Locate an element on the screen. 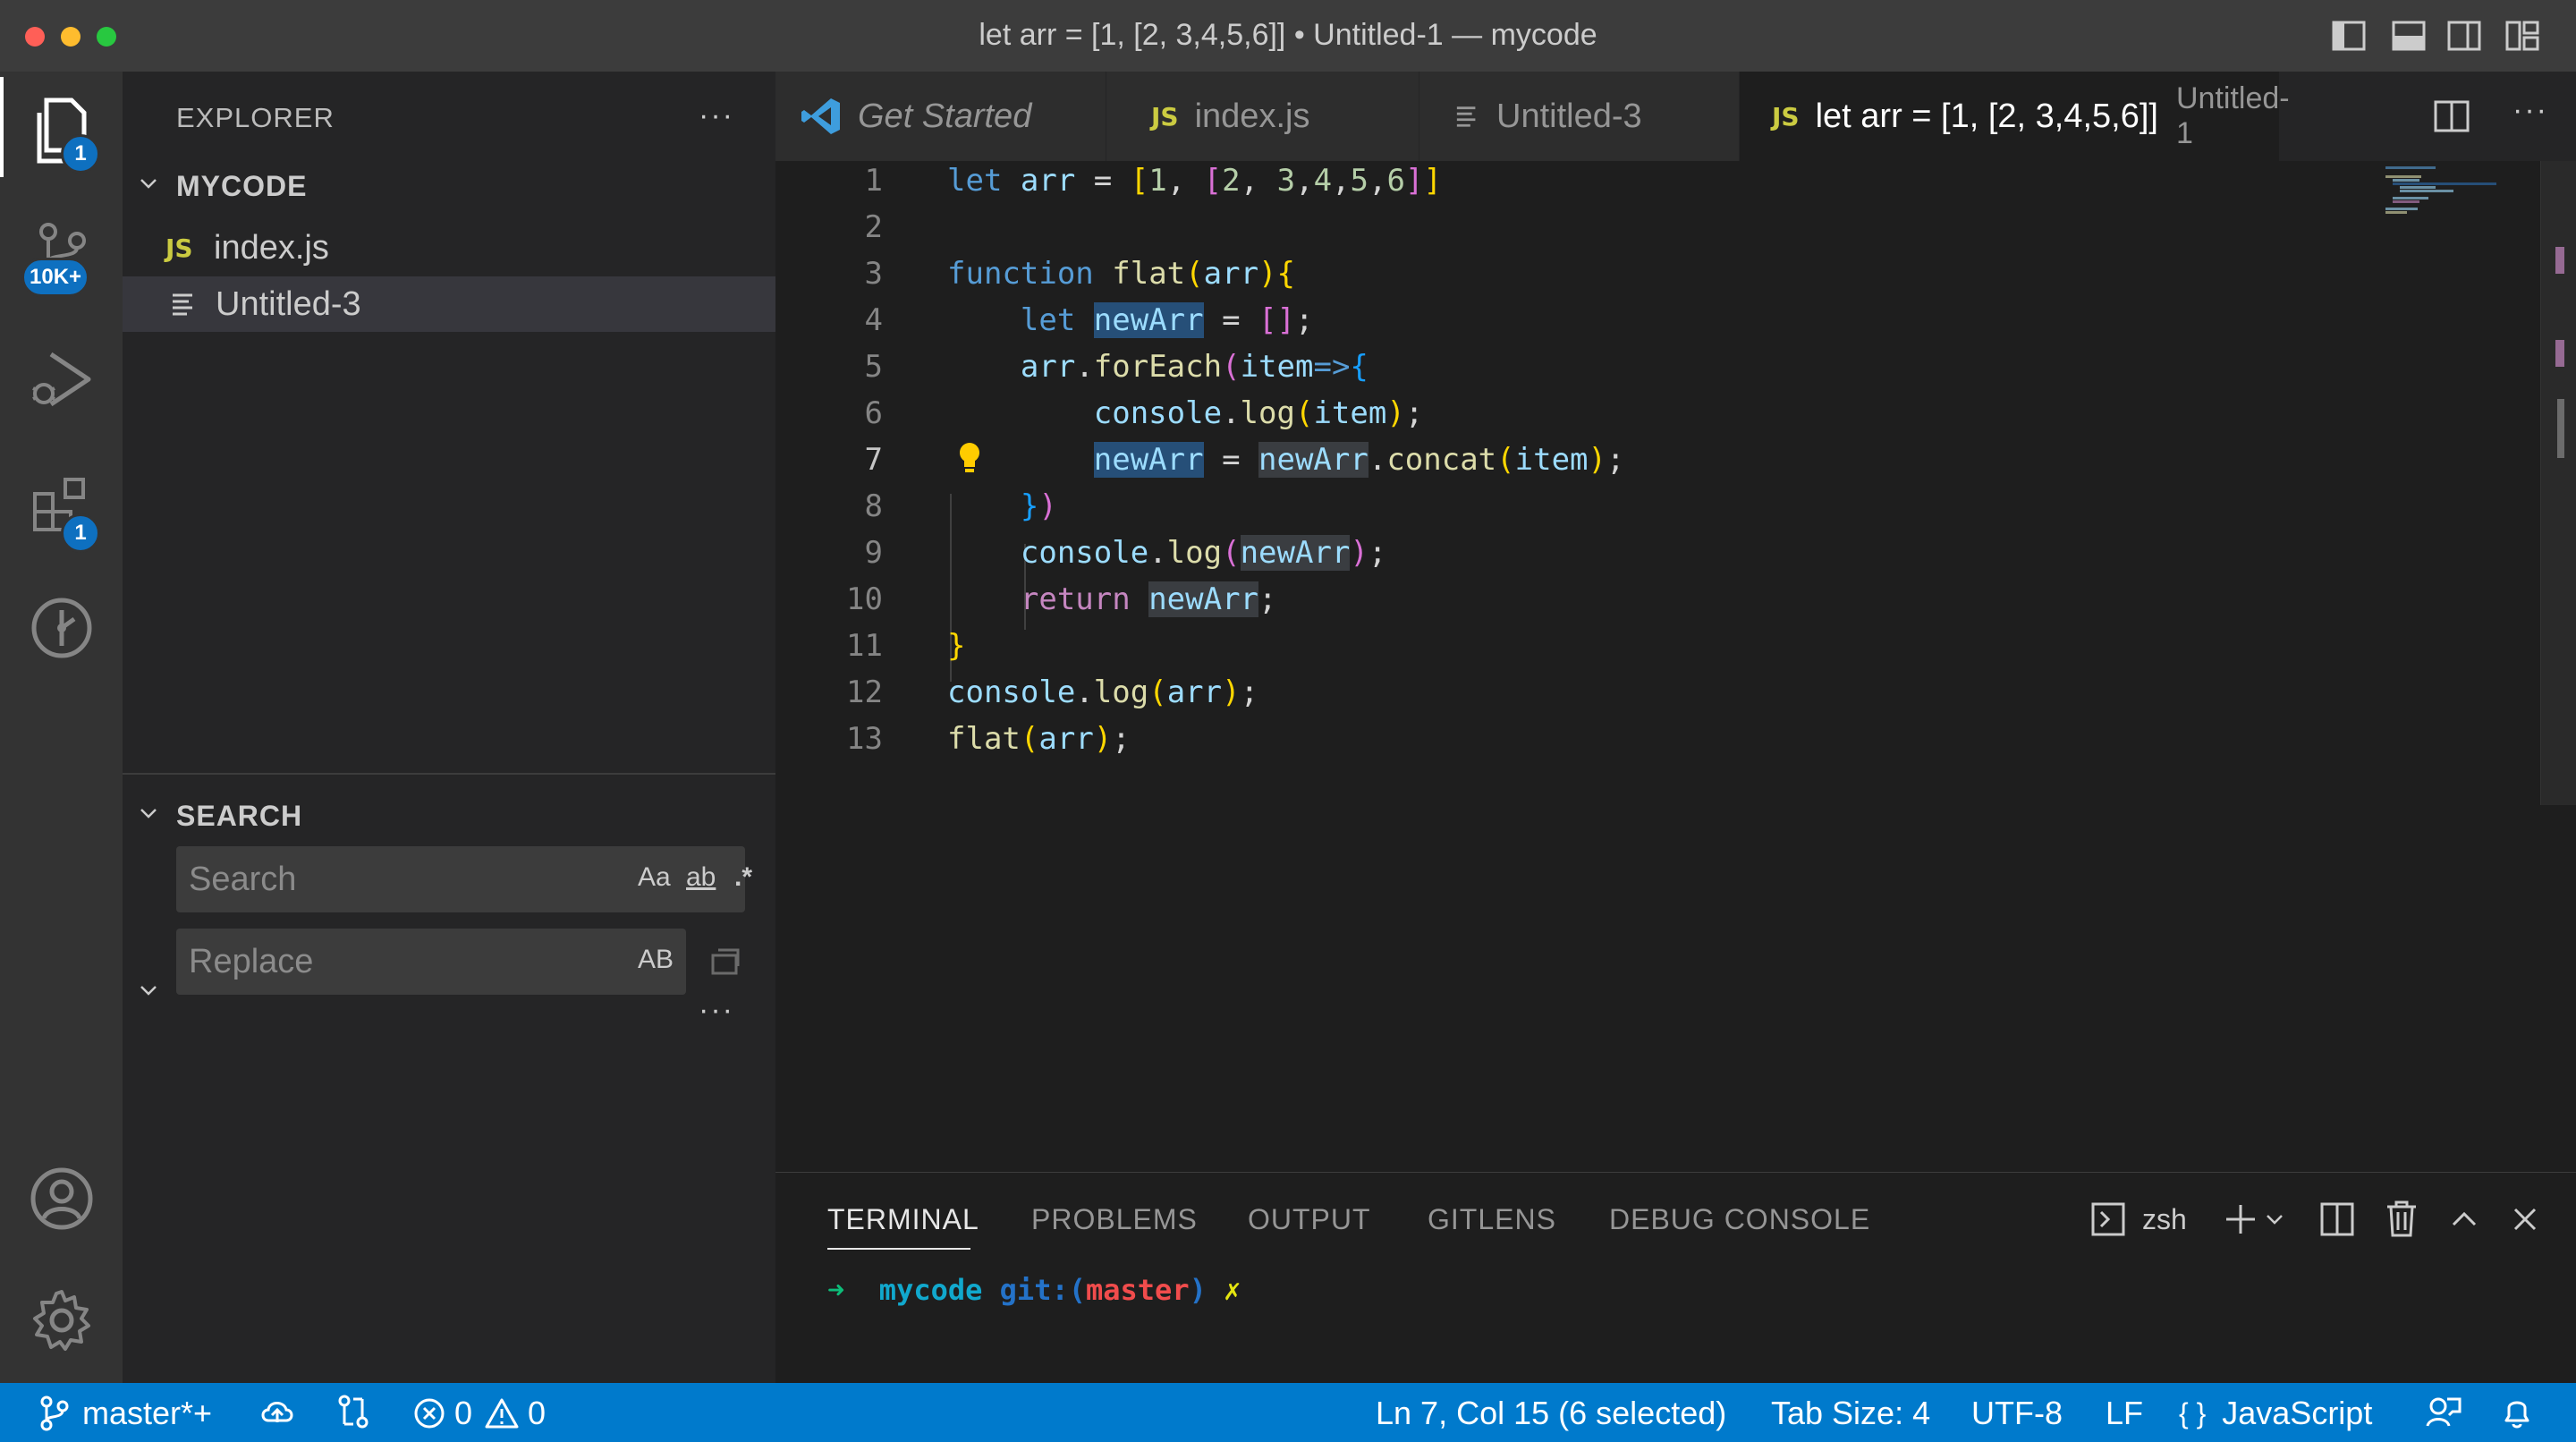 The height and width of the screenshot is (1442, 2576). toggle-replace-chevron-icon is located at coordinates (148, 990).